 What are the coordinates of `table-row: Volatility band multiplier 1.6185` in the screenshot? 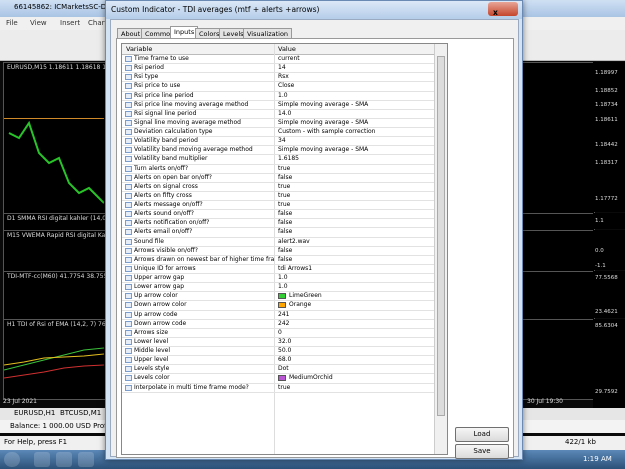 It's located at (278, 160).